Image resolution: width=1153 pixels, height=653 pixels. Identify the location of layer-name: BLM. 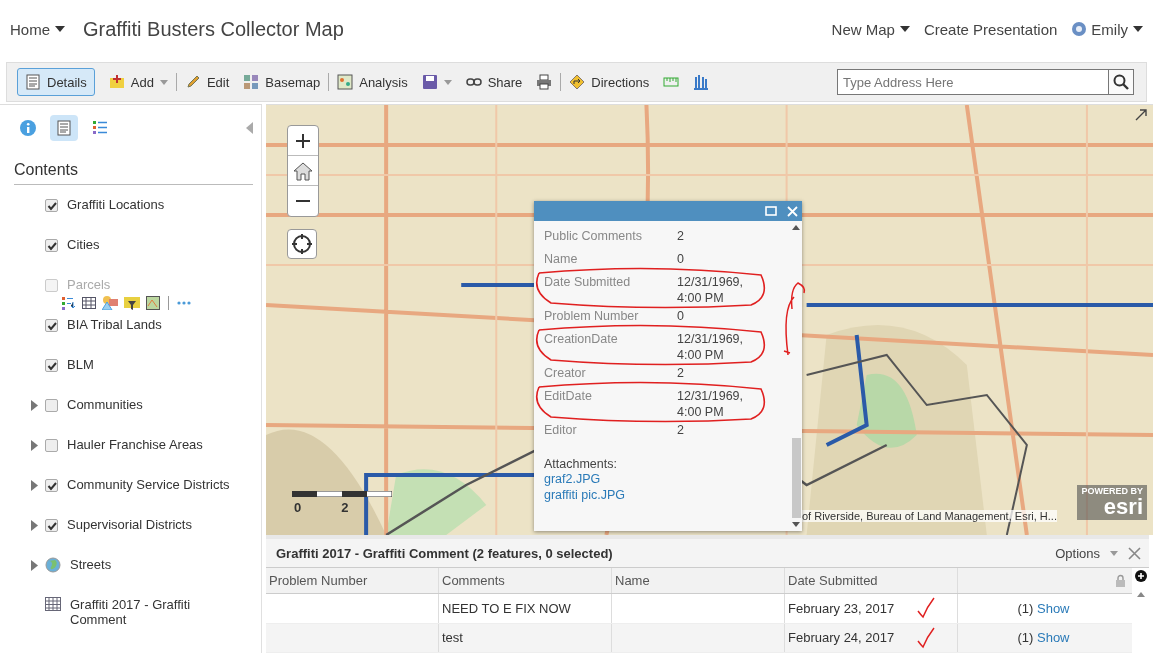
(80, 364).